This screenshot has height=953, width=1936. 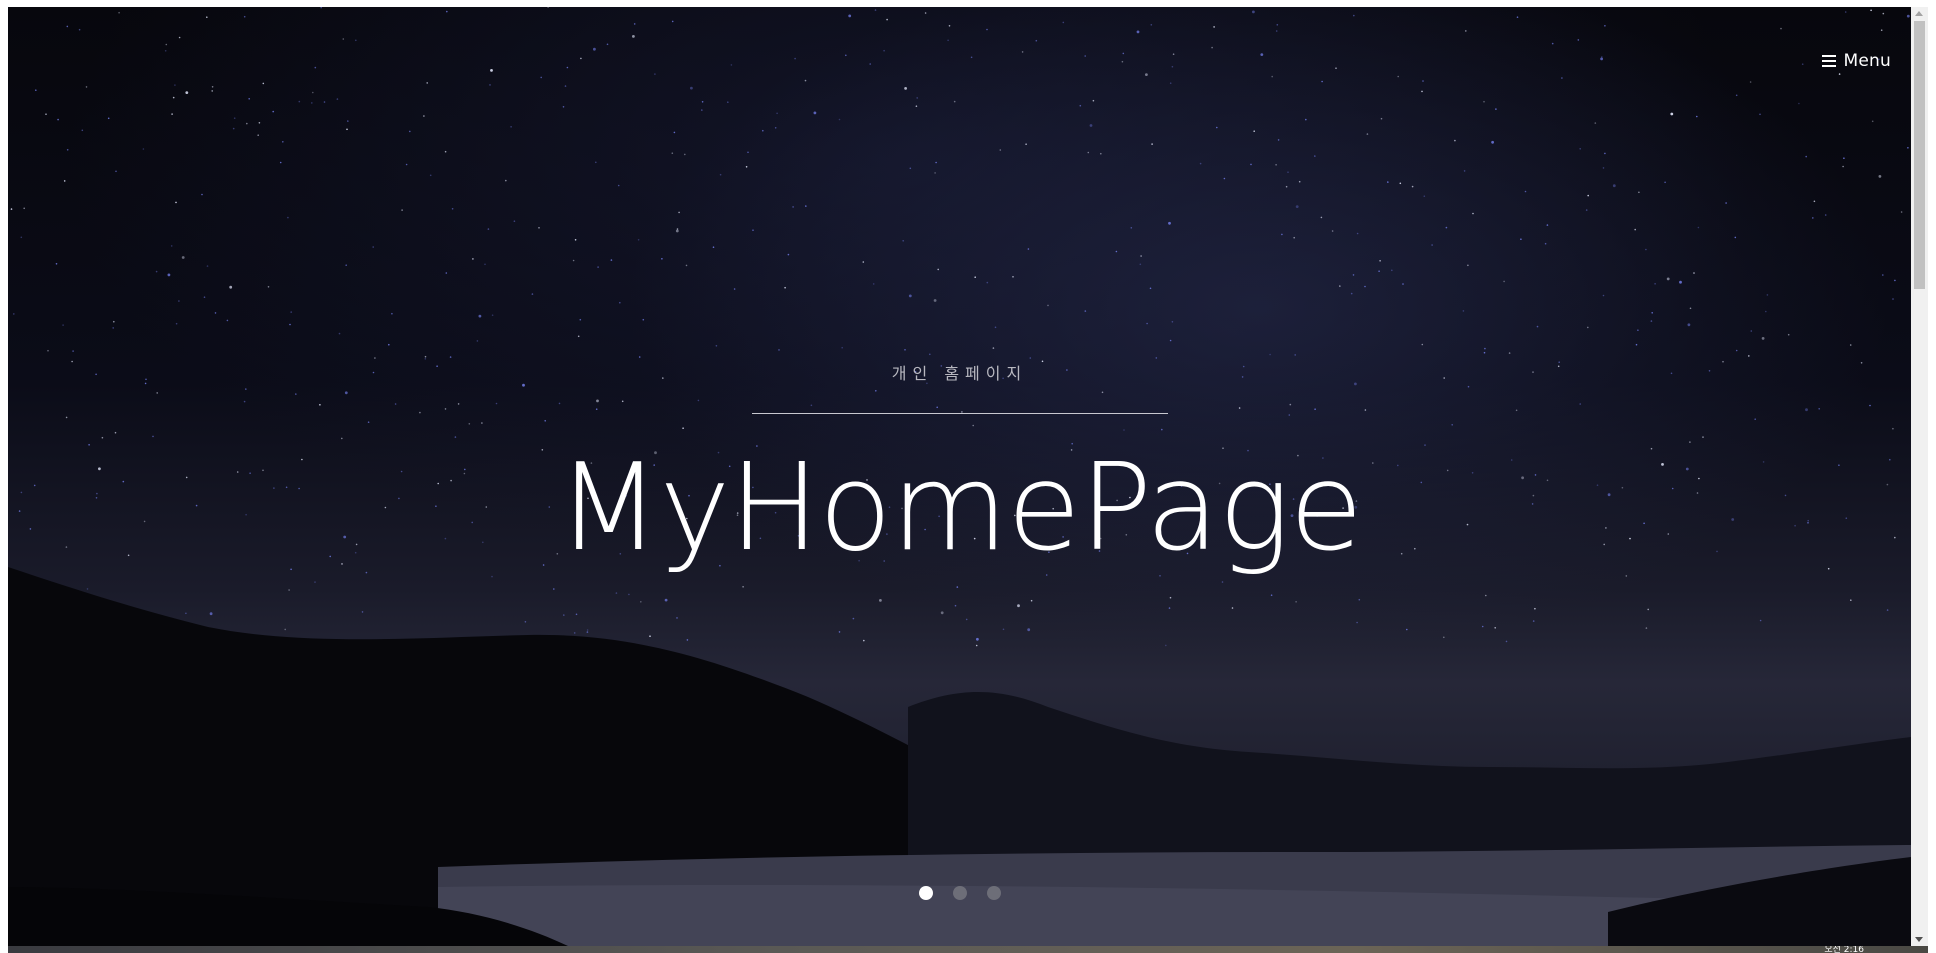 I want to click on menu-label: Menu, so click(x=1867, y=61).